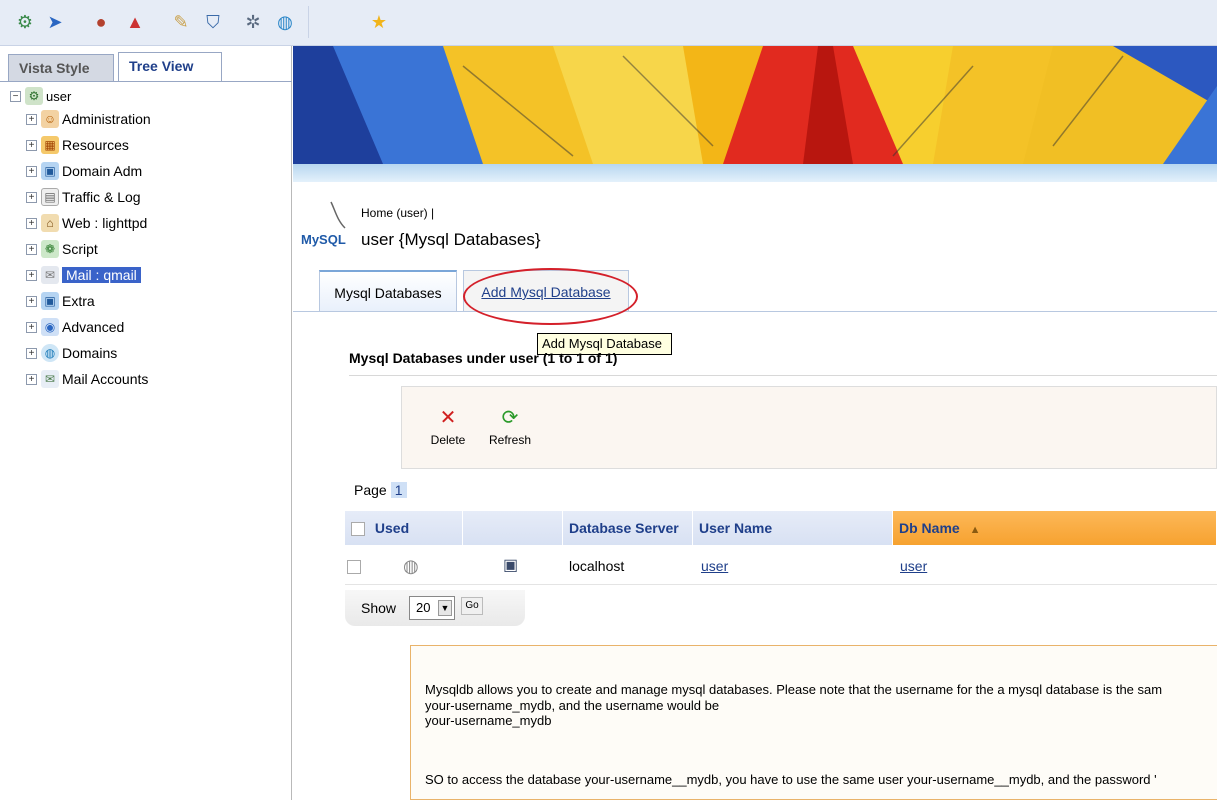 The height and width of the screenshot is (800, 1217). What do you see at coordinates (755, 311) in the screenshot?
I see `tabs-divider` at bounding box center [755, 311].